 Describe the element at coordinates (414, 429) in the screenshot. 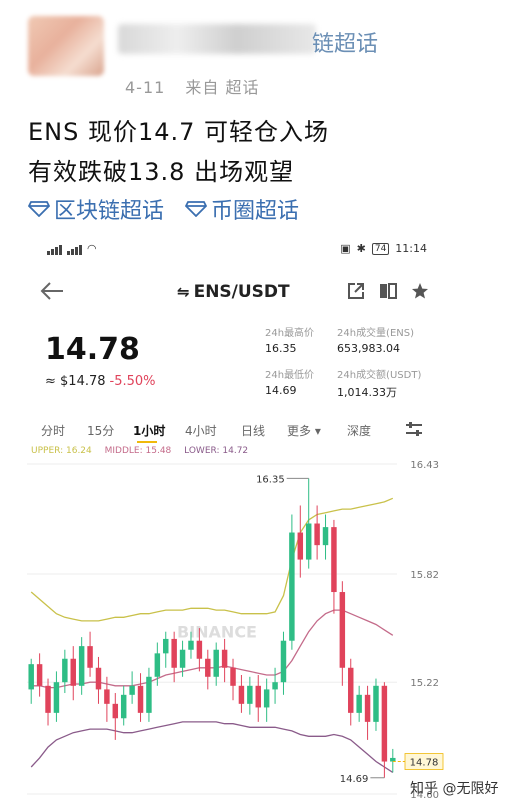

I see `settings-sliders-icon` at that location.